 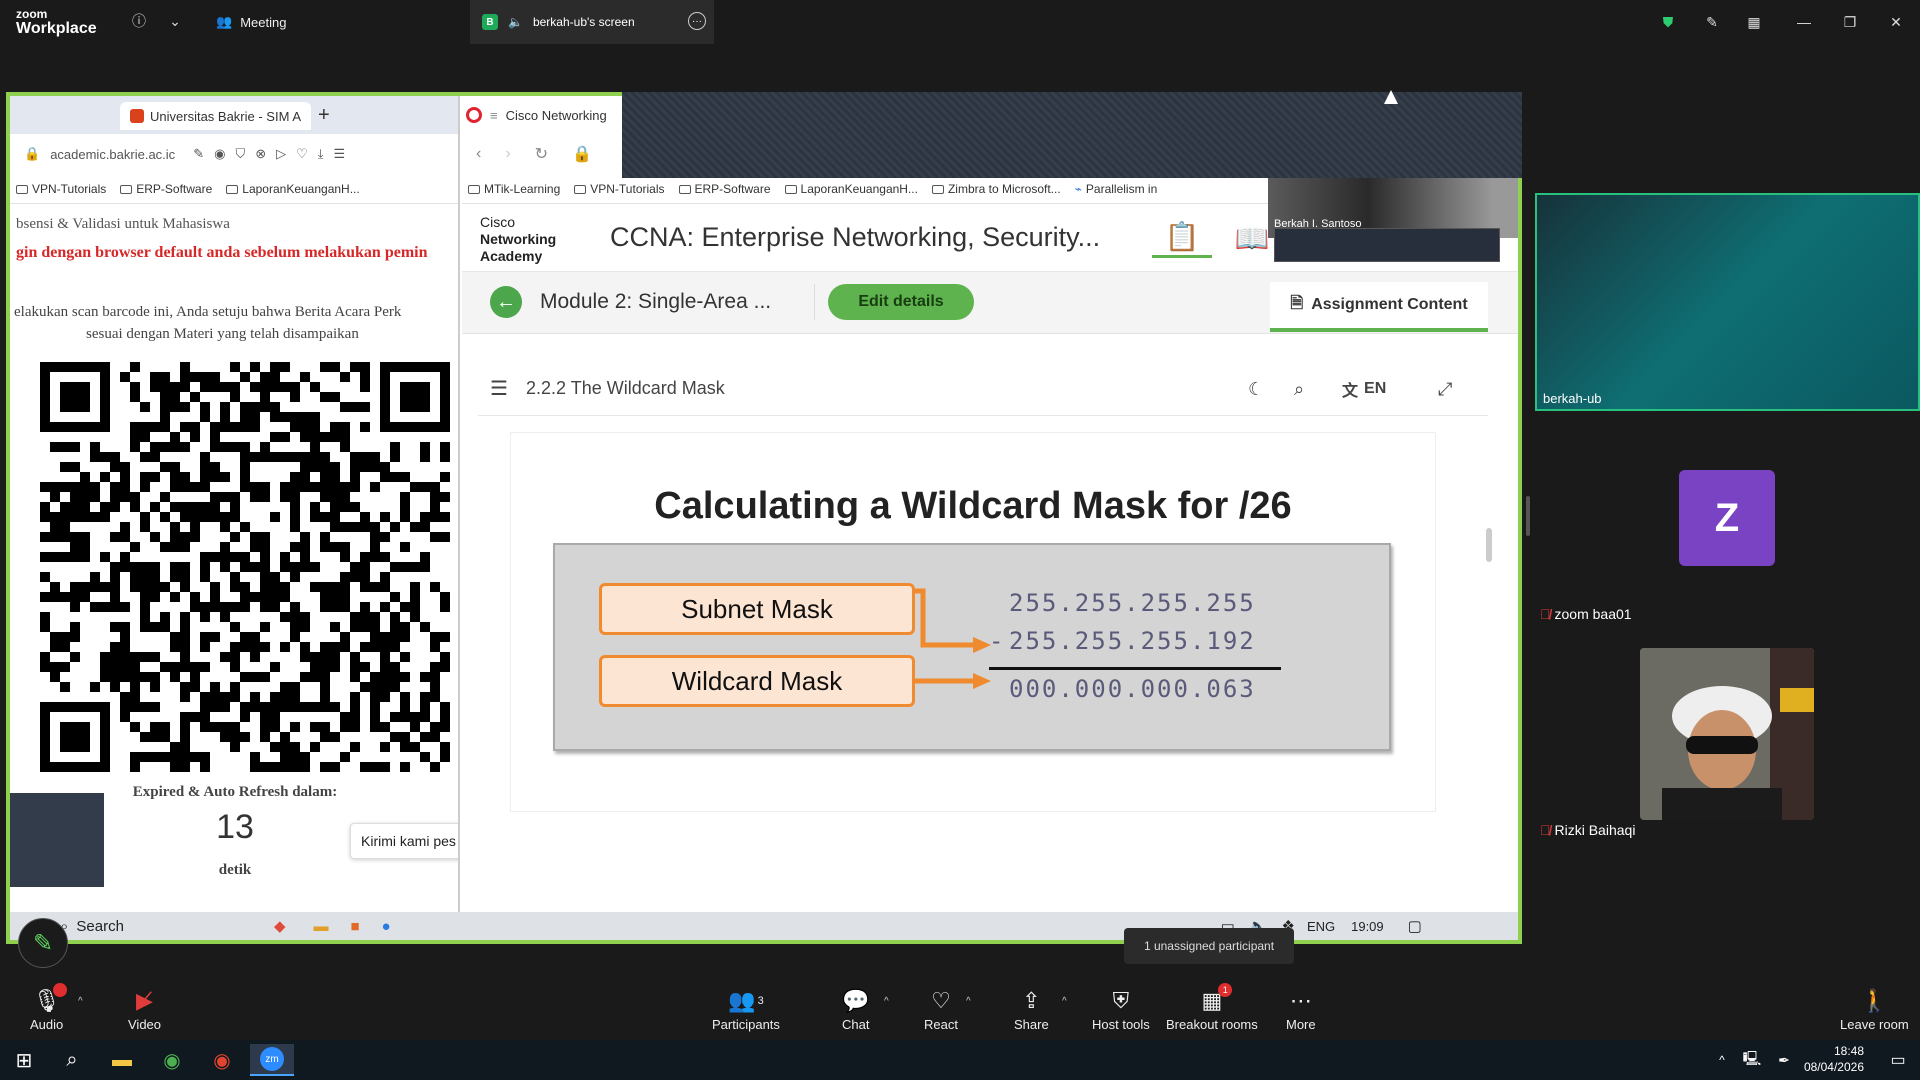 I want to click on share-button: ⇪ Share, so click(x=1031, y=1010).